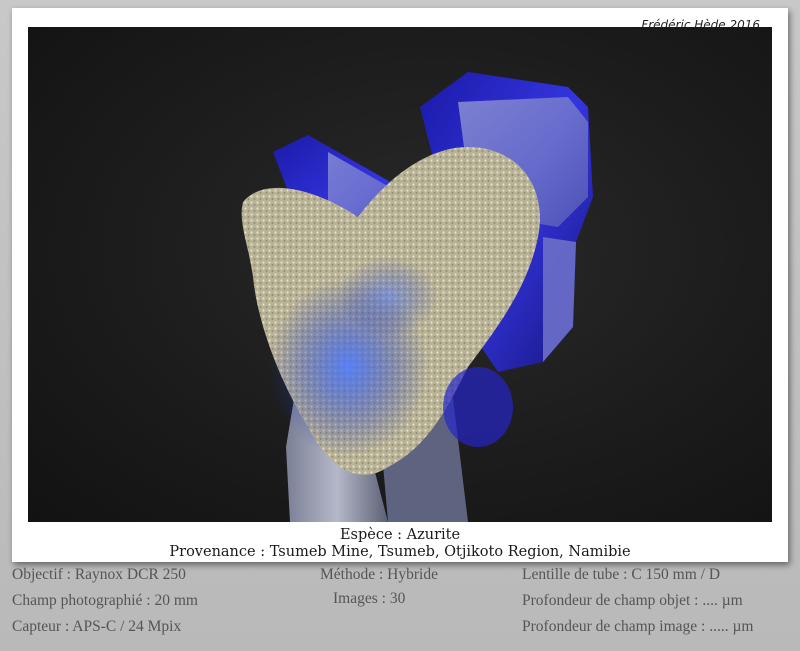  Describe the element at coordinates (99, 574) in the screenshot. I see `spec-objective: Objectif : Raynox DCR 250` at that location.